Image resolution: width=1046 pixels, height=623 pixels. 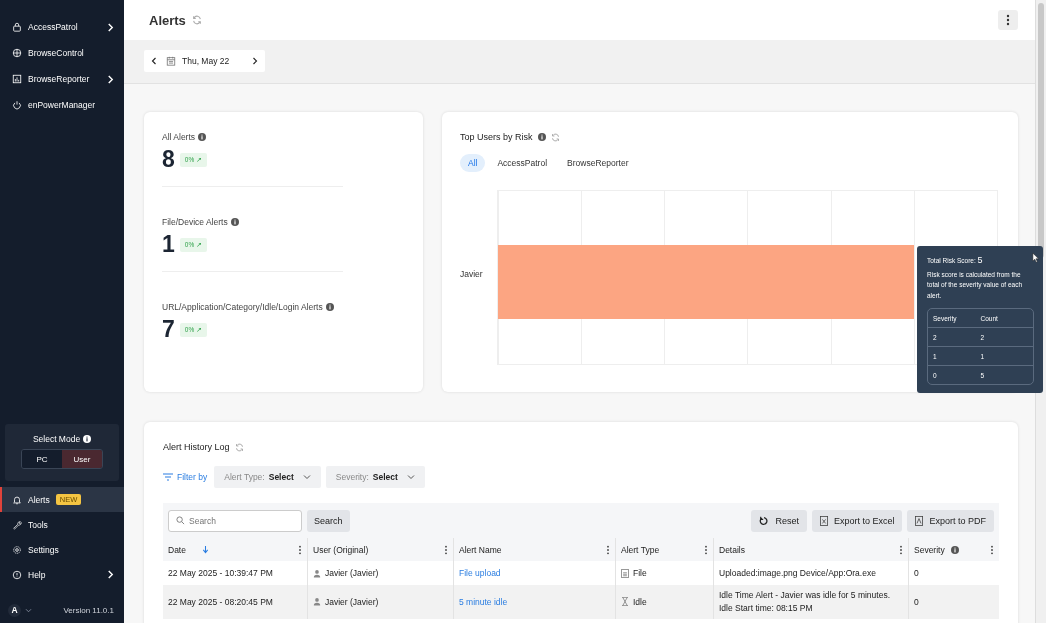 I want to click on filter-icon, so click(x=168, y=477).